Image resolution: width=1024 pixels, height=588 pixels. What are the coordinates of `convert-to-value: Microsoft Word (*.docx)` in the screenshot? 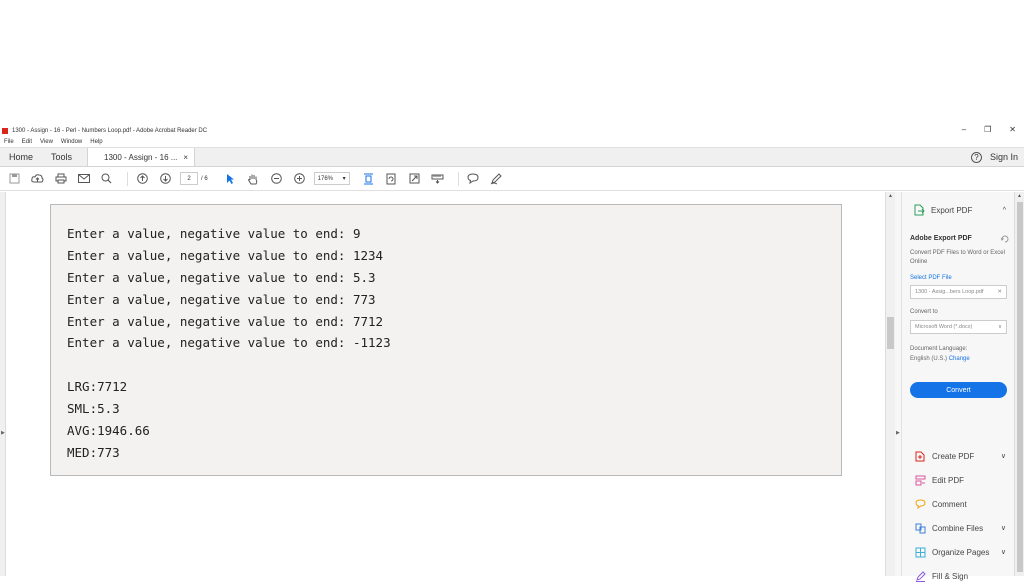 It's located at (944, 327).